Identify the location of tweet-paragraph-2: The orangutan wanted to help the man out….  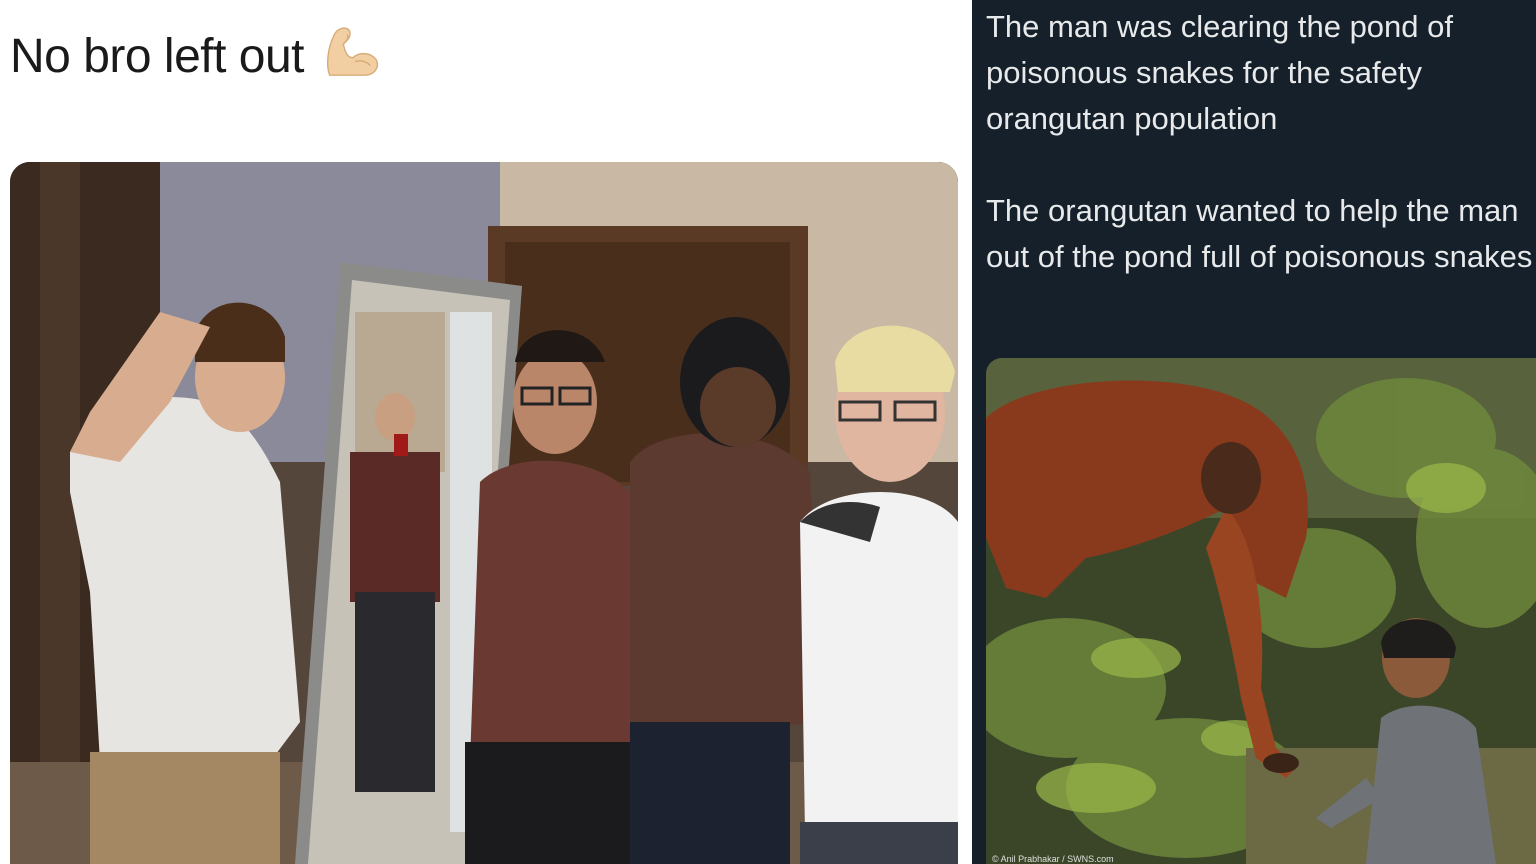
(1259, 233).